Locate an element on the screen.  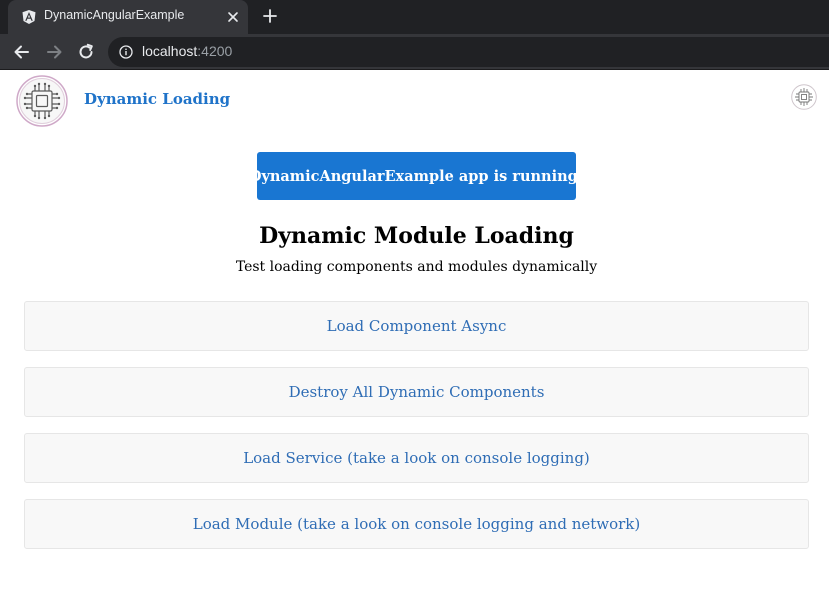
page-title: Dynamic Module Loading is located at coordinates (416, 236).